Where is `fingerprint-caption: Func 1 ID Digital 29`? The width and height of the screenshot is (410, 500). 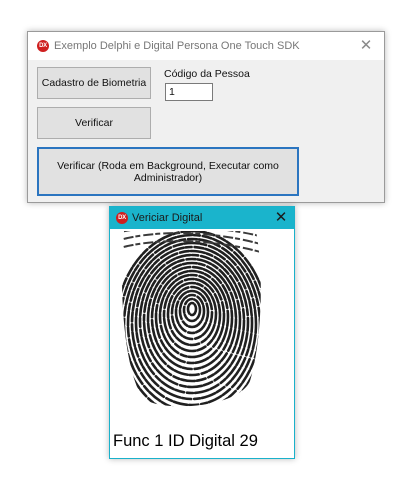
fingerprint-caption: Func 1 ID Digital 29 is located at coordinates (185, 441).